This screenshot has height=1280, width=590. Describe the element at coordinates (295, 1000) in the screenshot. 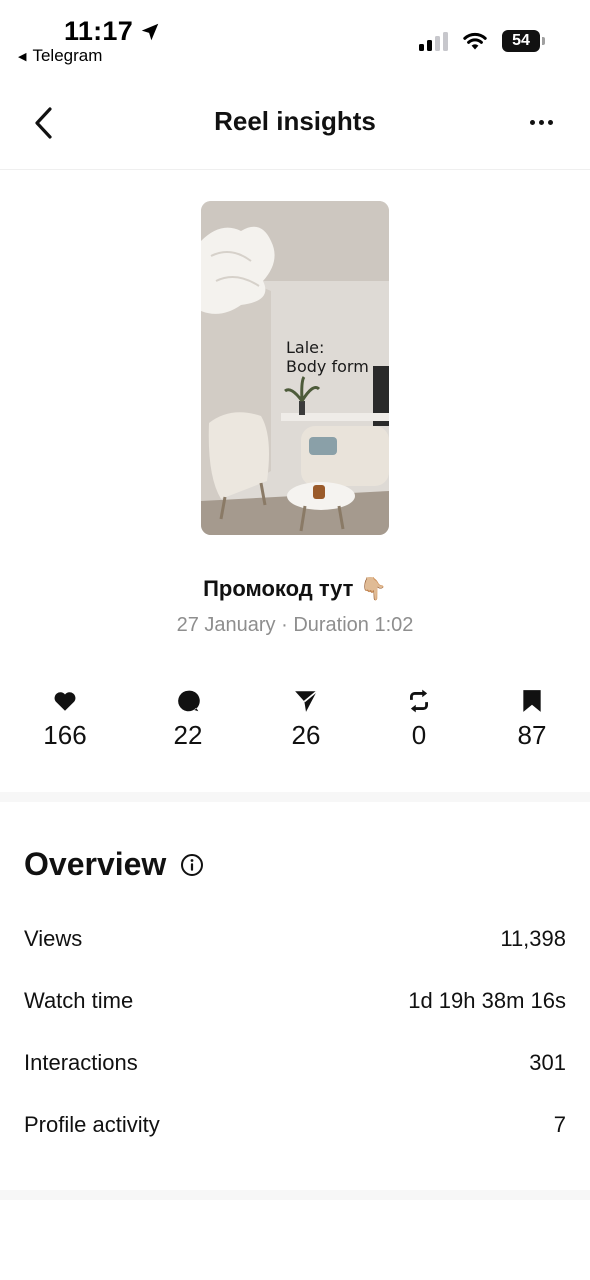

I see `metric-row-watch-time: Watch time 1d 19h 38m 16s` at that location.